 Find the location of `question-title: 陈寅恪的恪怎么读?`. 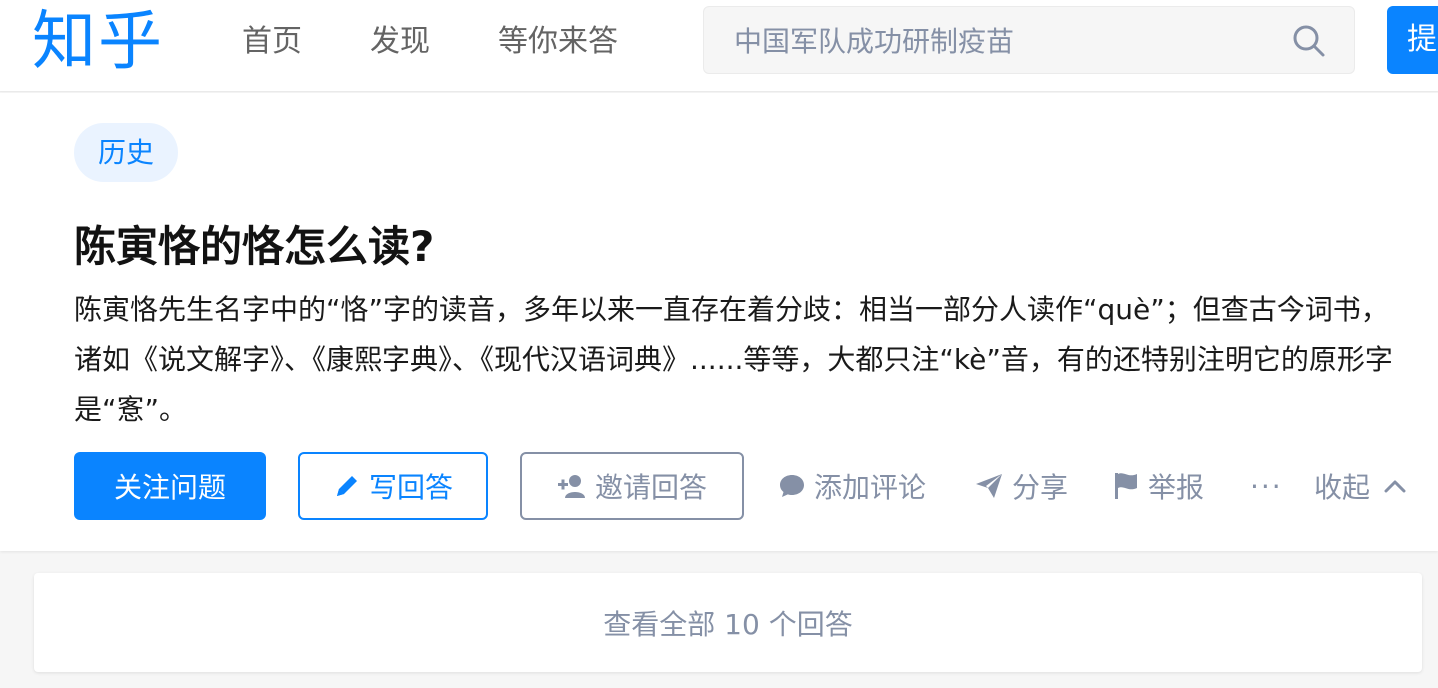

question-title: 陈寅恪的恪怎么读? is located at coordinates (254, 246).